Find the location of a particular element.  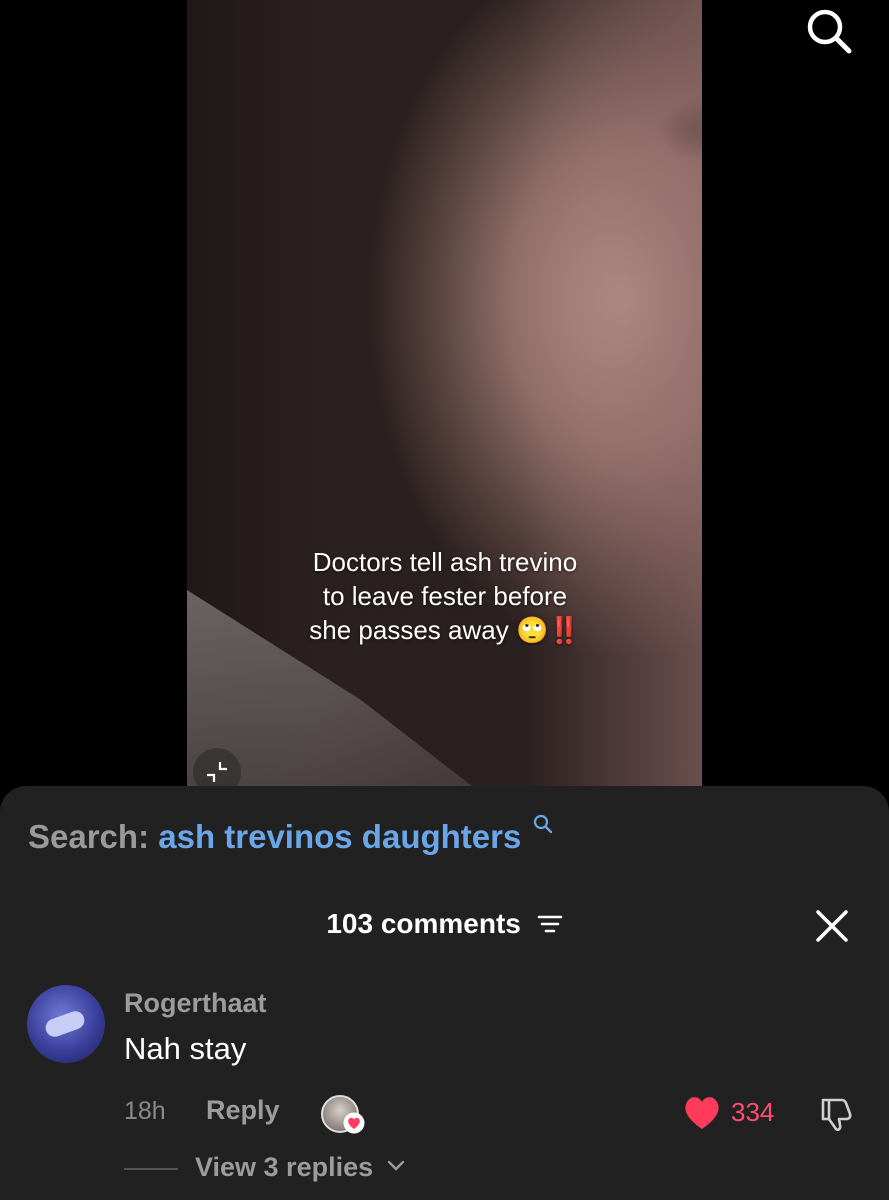

avatar-image-detail is located at coordinates (65, 1024).